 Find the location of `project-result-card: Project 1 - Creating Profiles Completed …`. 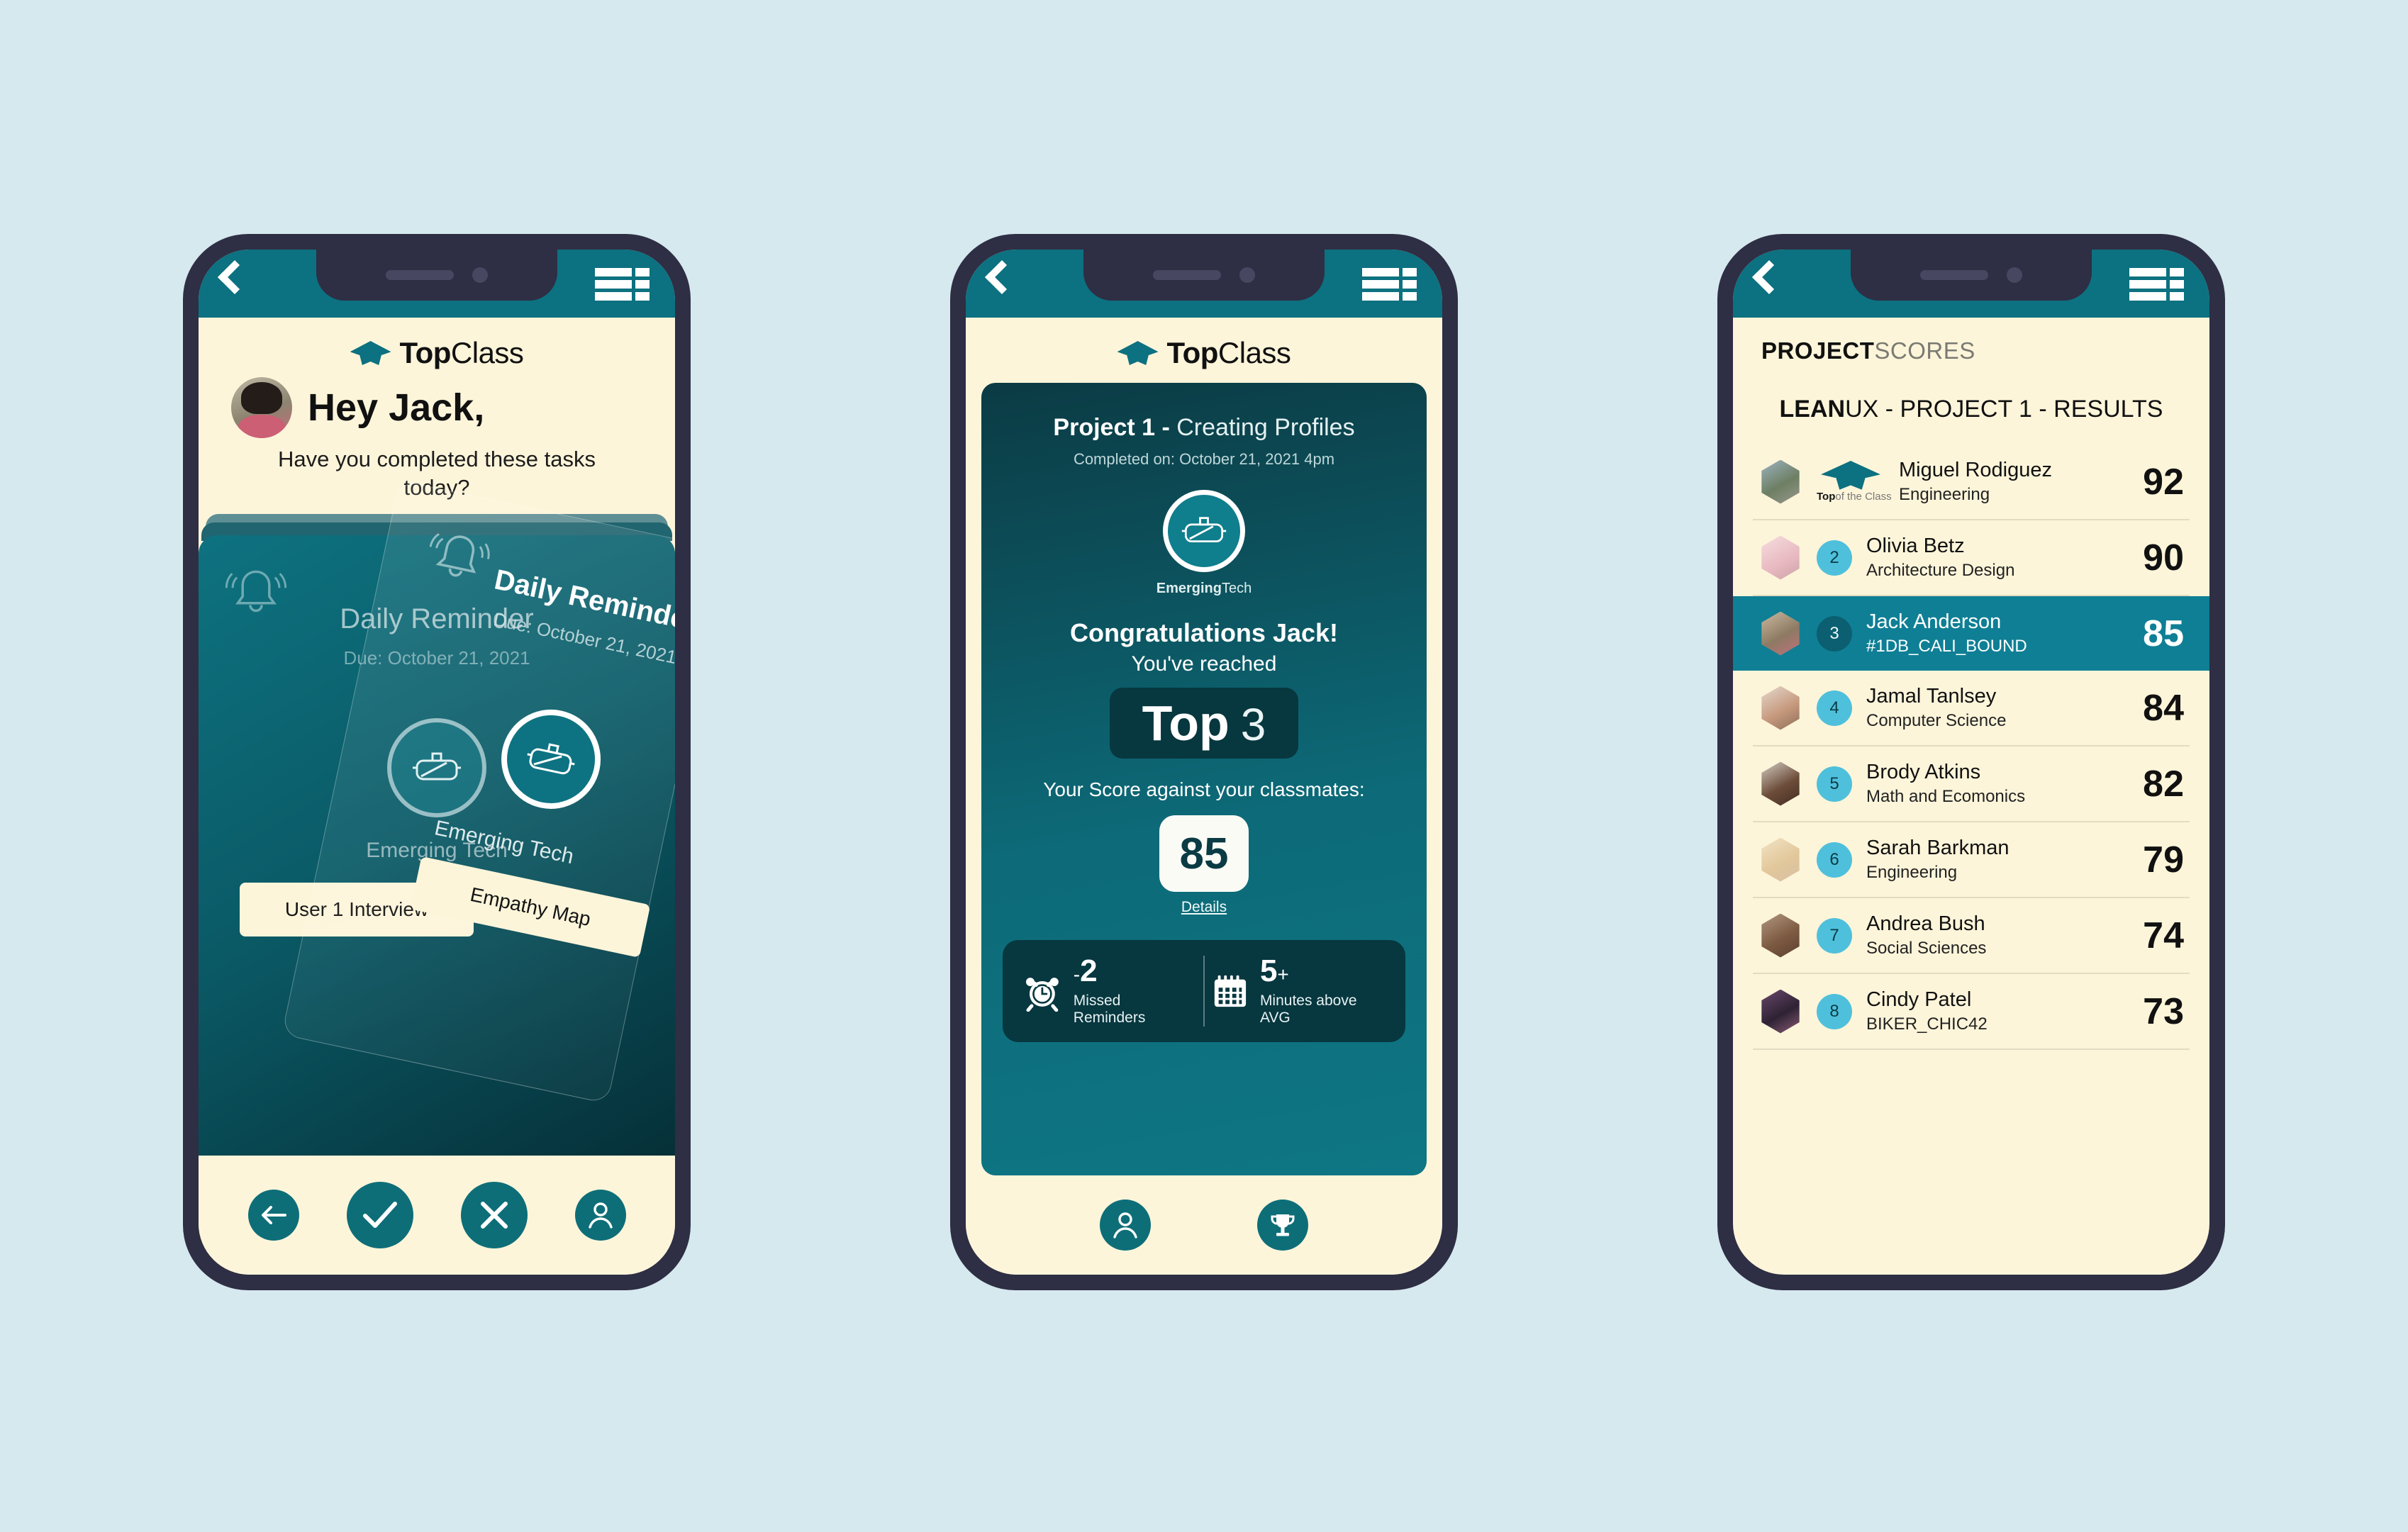

project-result-card: Project 1 - Creating Profiles Completed … is located at coordinates (1204, 779).